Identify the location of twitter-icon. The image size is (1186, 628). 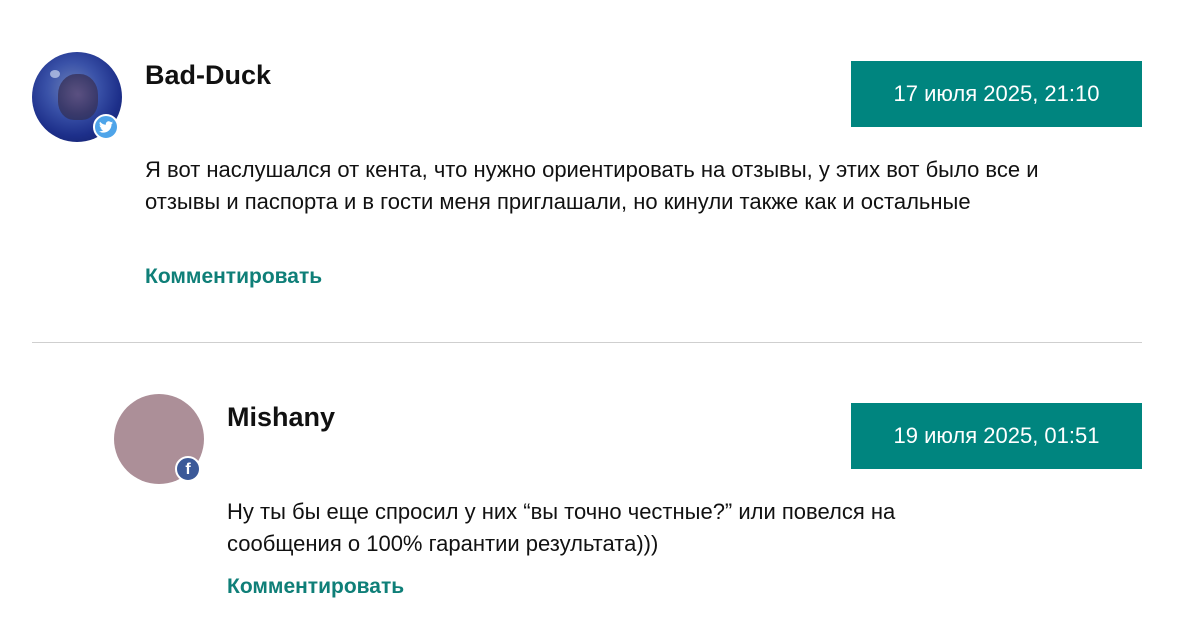
(106, 127).